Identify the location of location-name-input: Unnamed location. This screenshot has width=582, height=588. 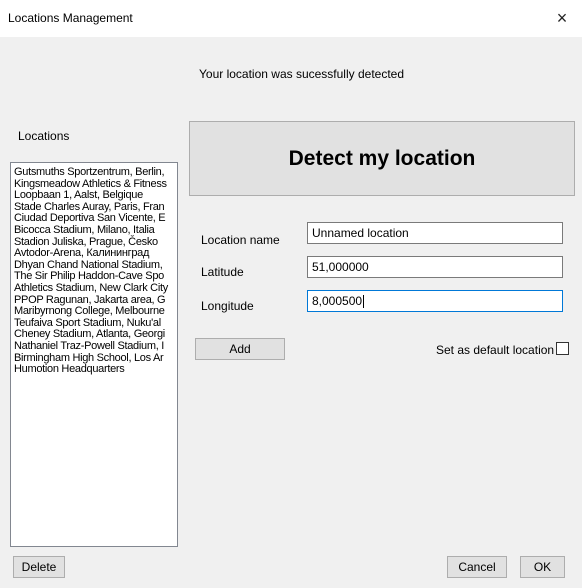
(435, 233).